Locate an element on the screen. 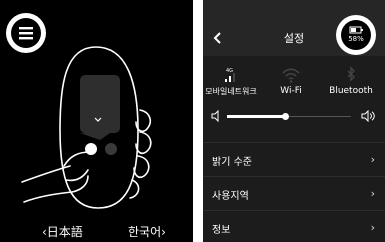  settings-item-label: 정보 is located at coordinates (221, 230).